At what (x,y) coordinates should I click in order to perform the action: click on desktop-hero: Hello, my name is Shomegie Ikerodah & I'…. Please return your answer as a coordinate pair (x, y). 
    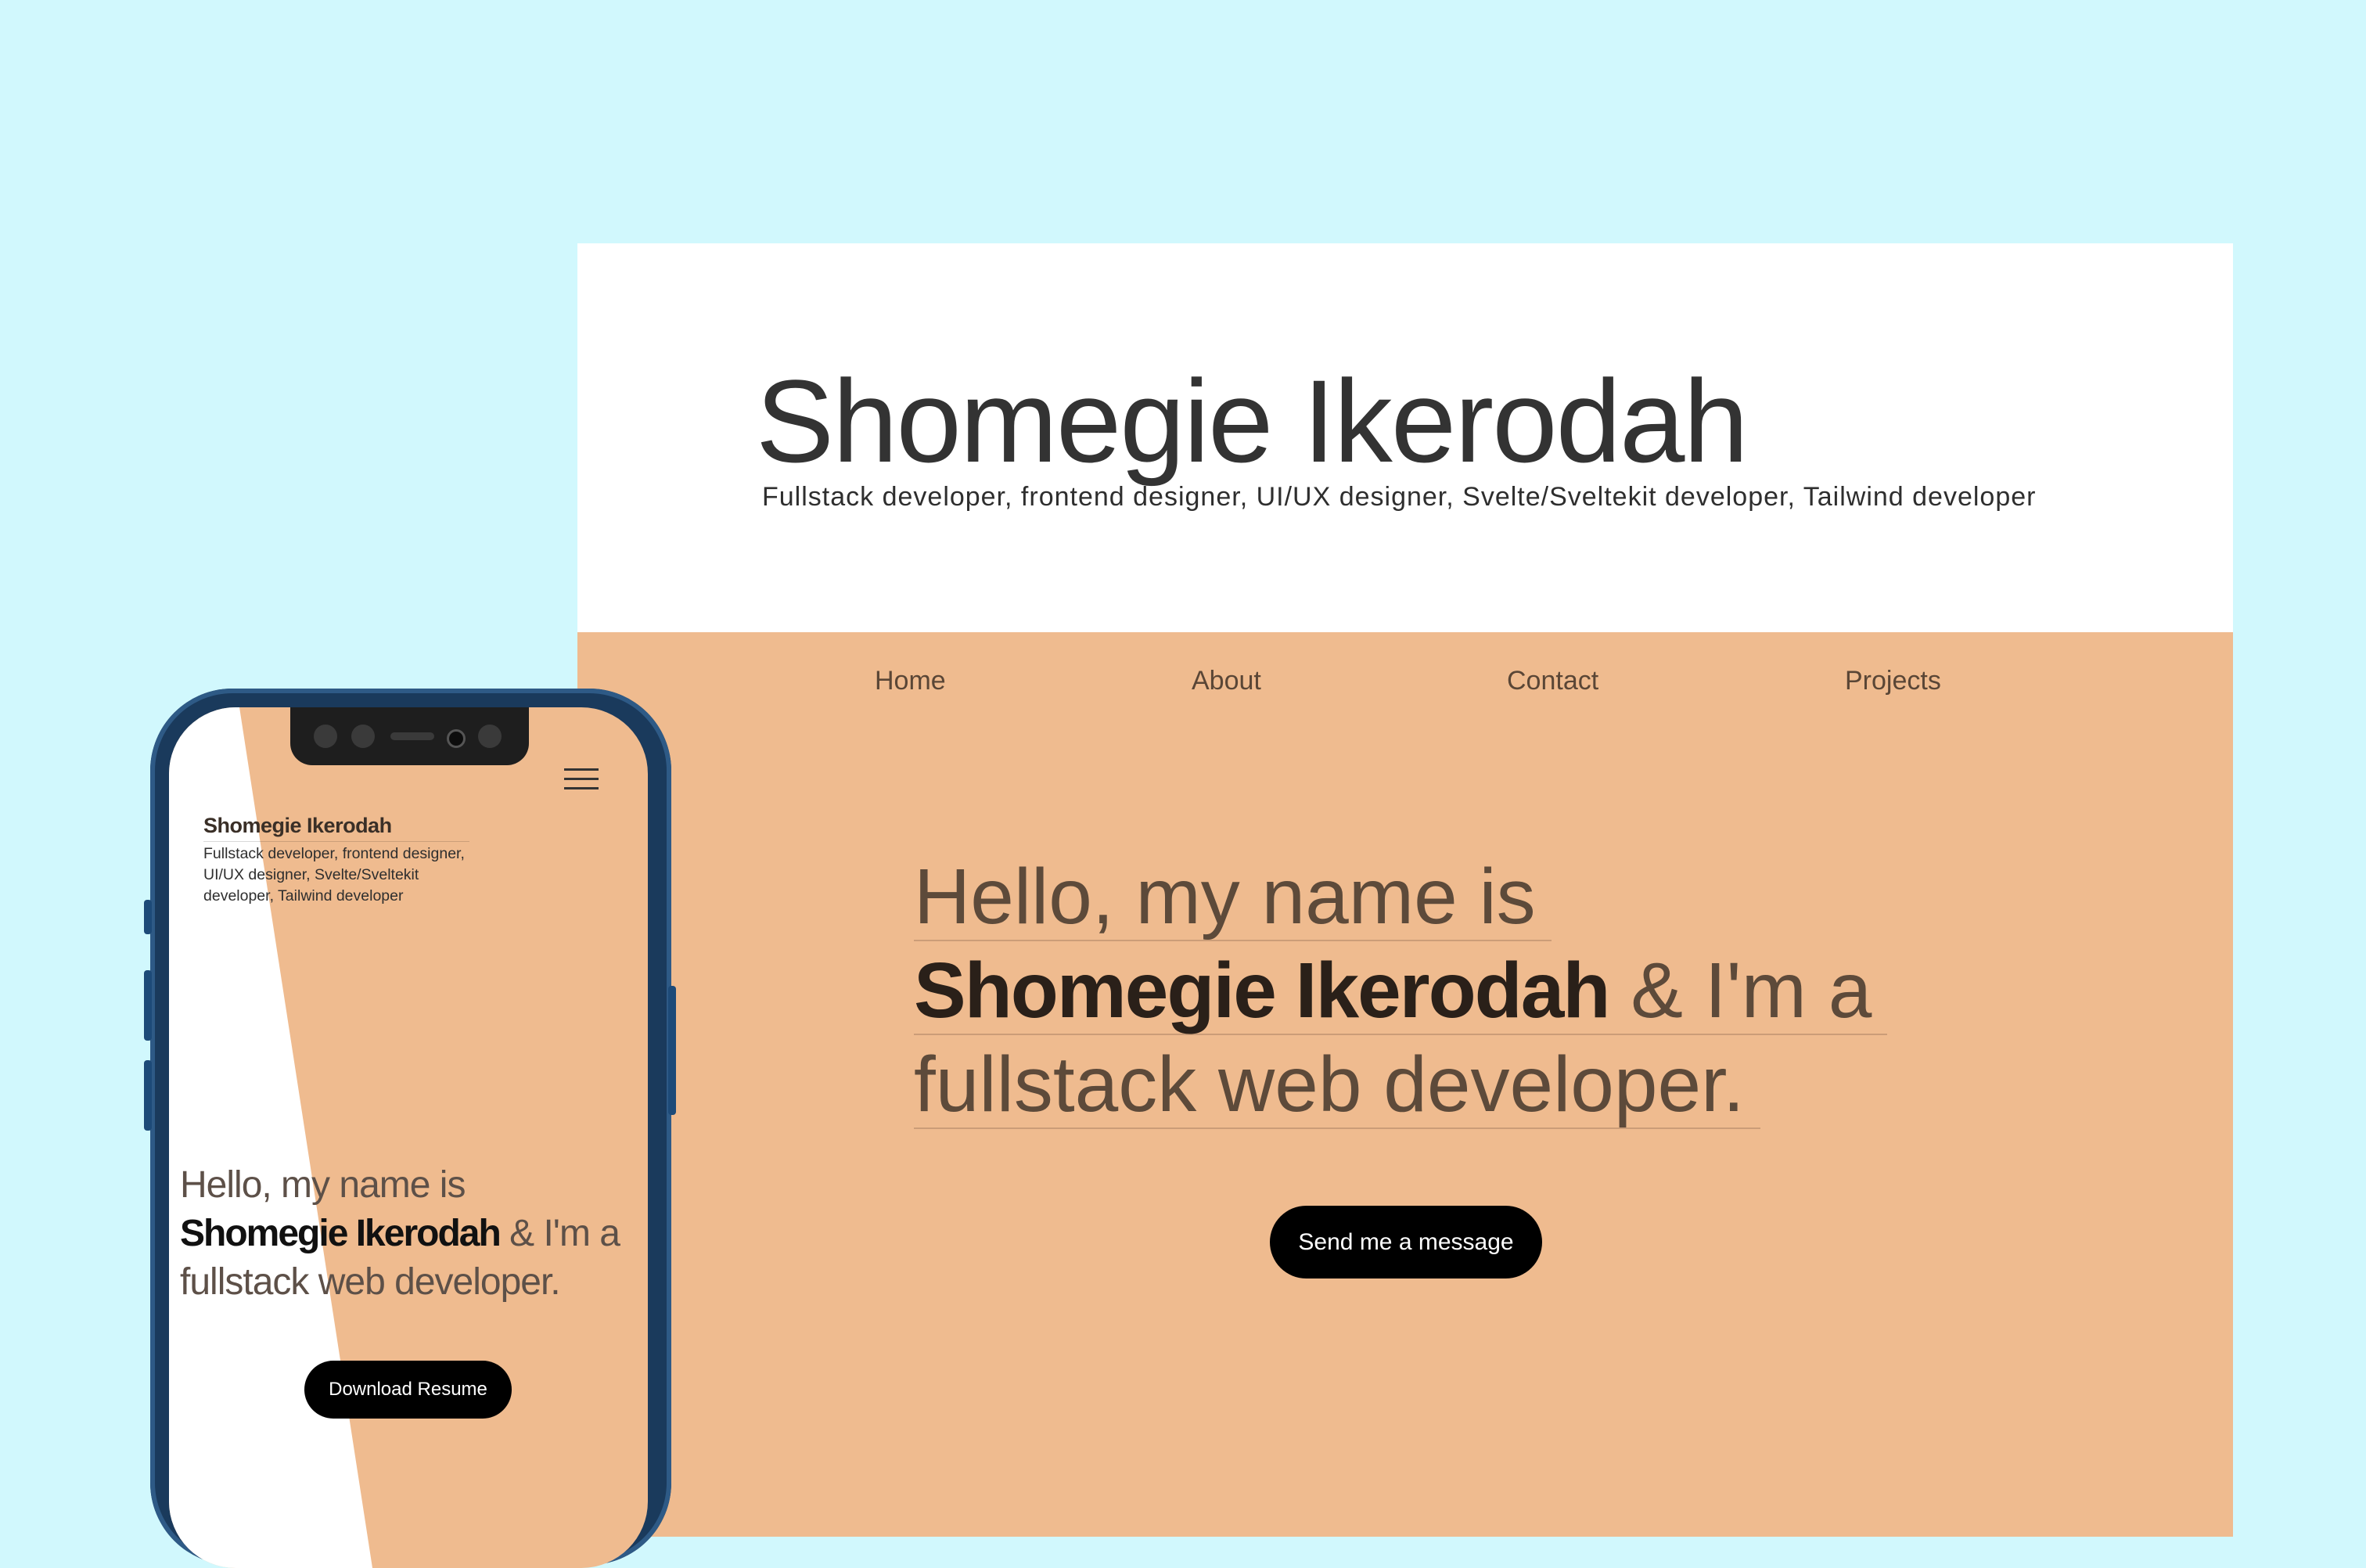
    Looking at the image, I should click on (1462, 995).